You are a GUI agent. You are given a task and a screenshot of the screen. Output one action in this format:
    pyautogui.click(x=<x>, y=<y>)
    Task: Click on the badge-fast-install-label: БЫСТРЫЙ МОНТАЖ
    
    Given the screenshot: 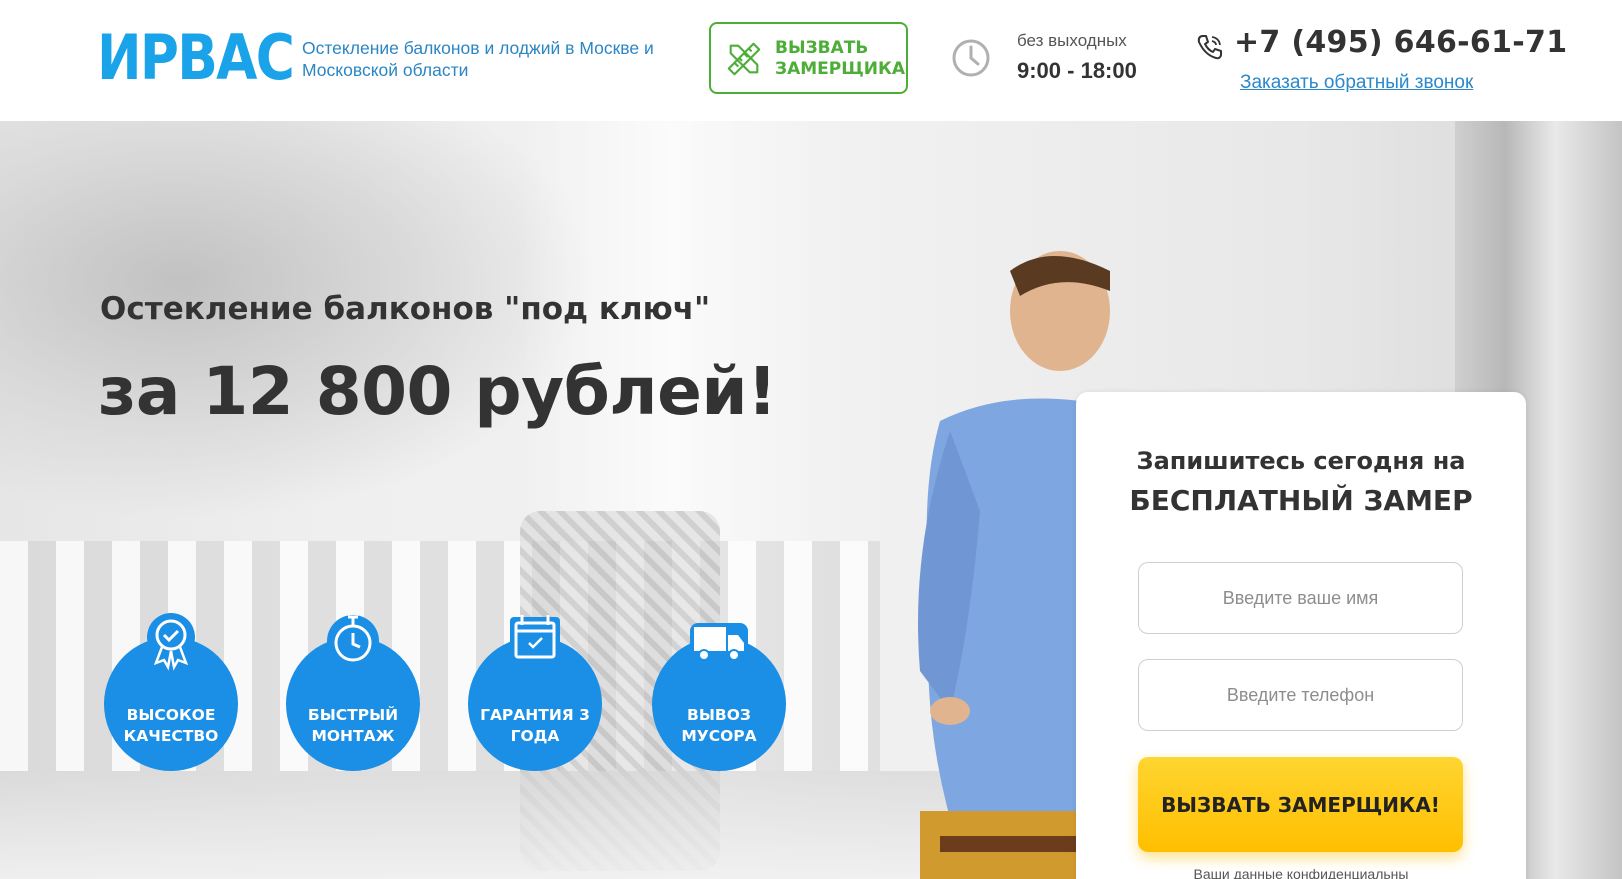 What is the action you would take?
    pyautogui.click(x=353, y=725)
    